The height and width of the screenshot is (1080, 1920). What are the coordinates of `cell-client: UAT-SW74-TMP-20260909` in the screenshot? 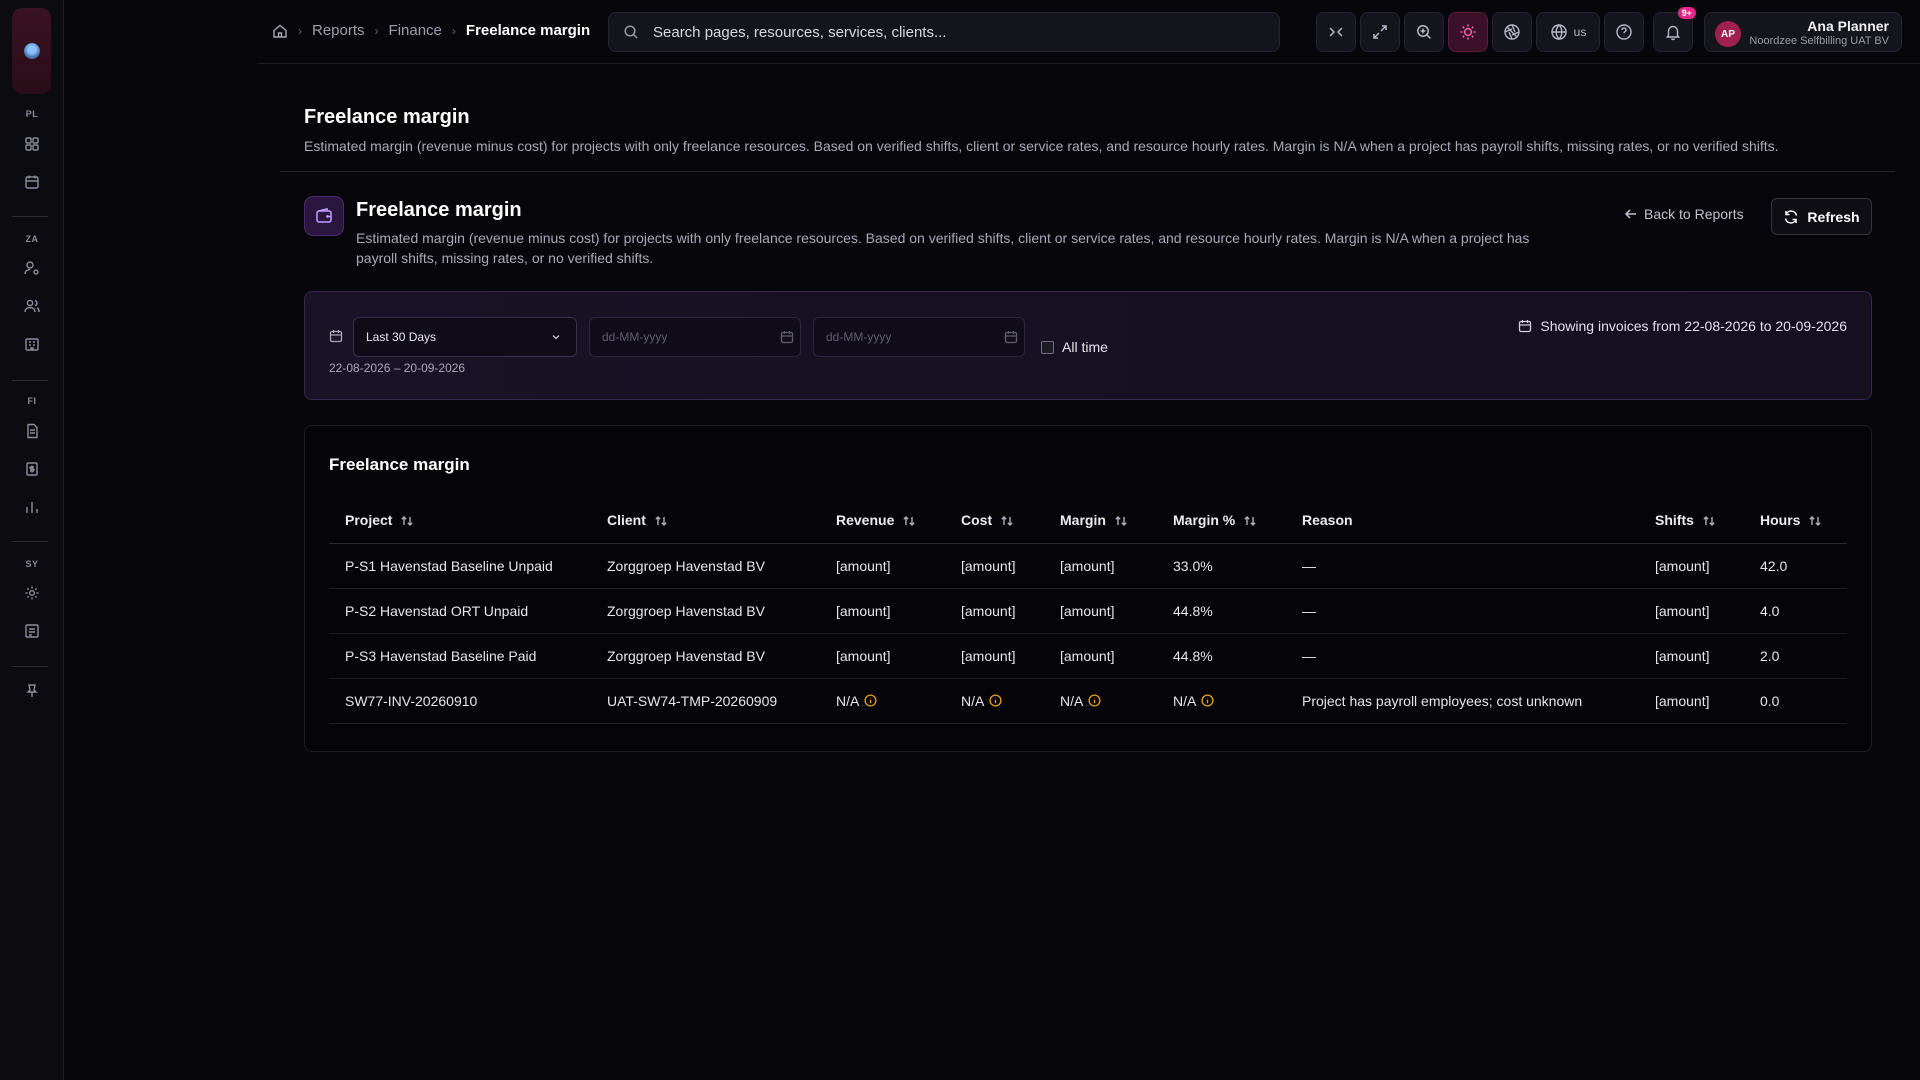 It's located at (705, 701).